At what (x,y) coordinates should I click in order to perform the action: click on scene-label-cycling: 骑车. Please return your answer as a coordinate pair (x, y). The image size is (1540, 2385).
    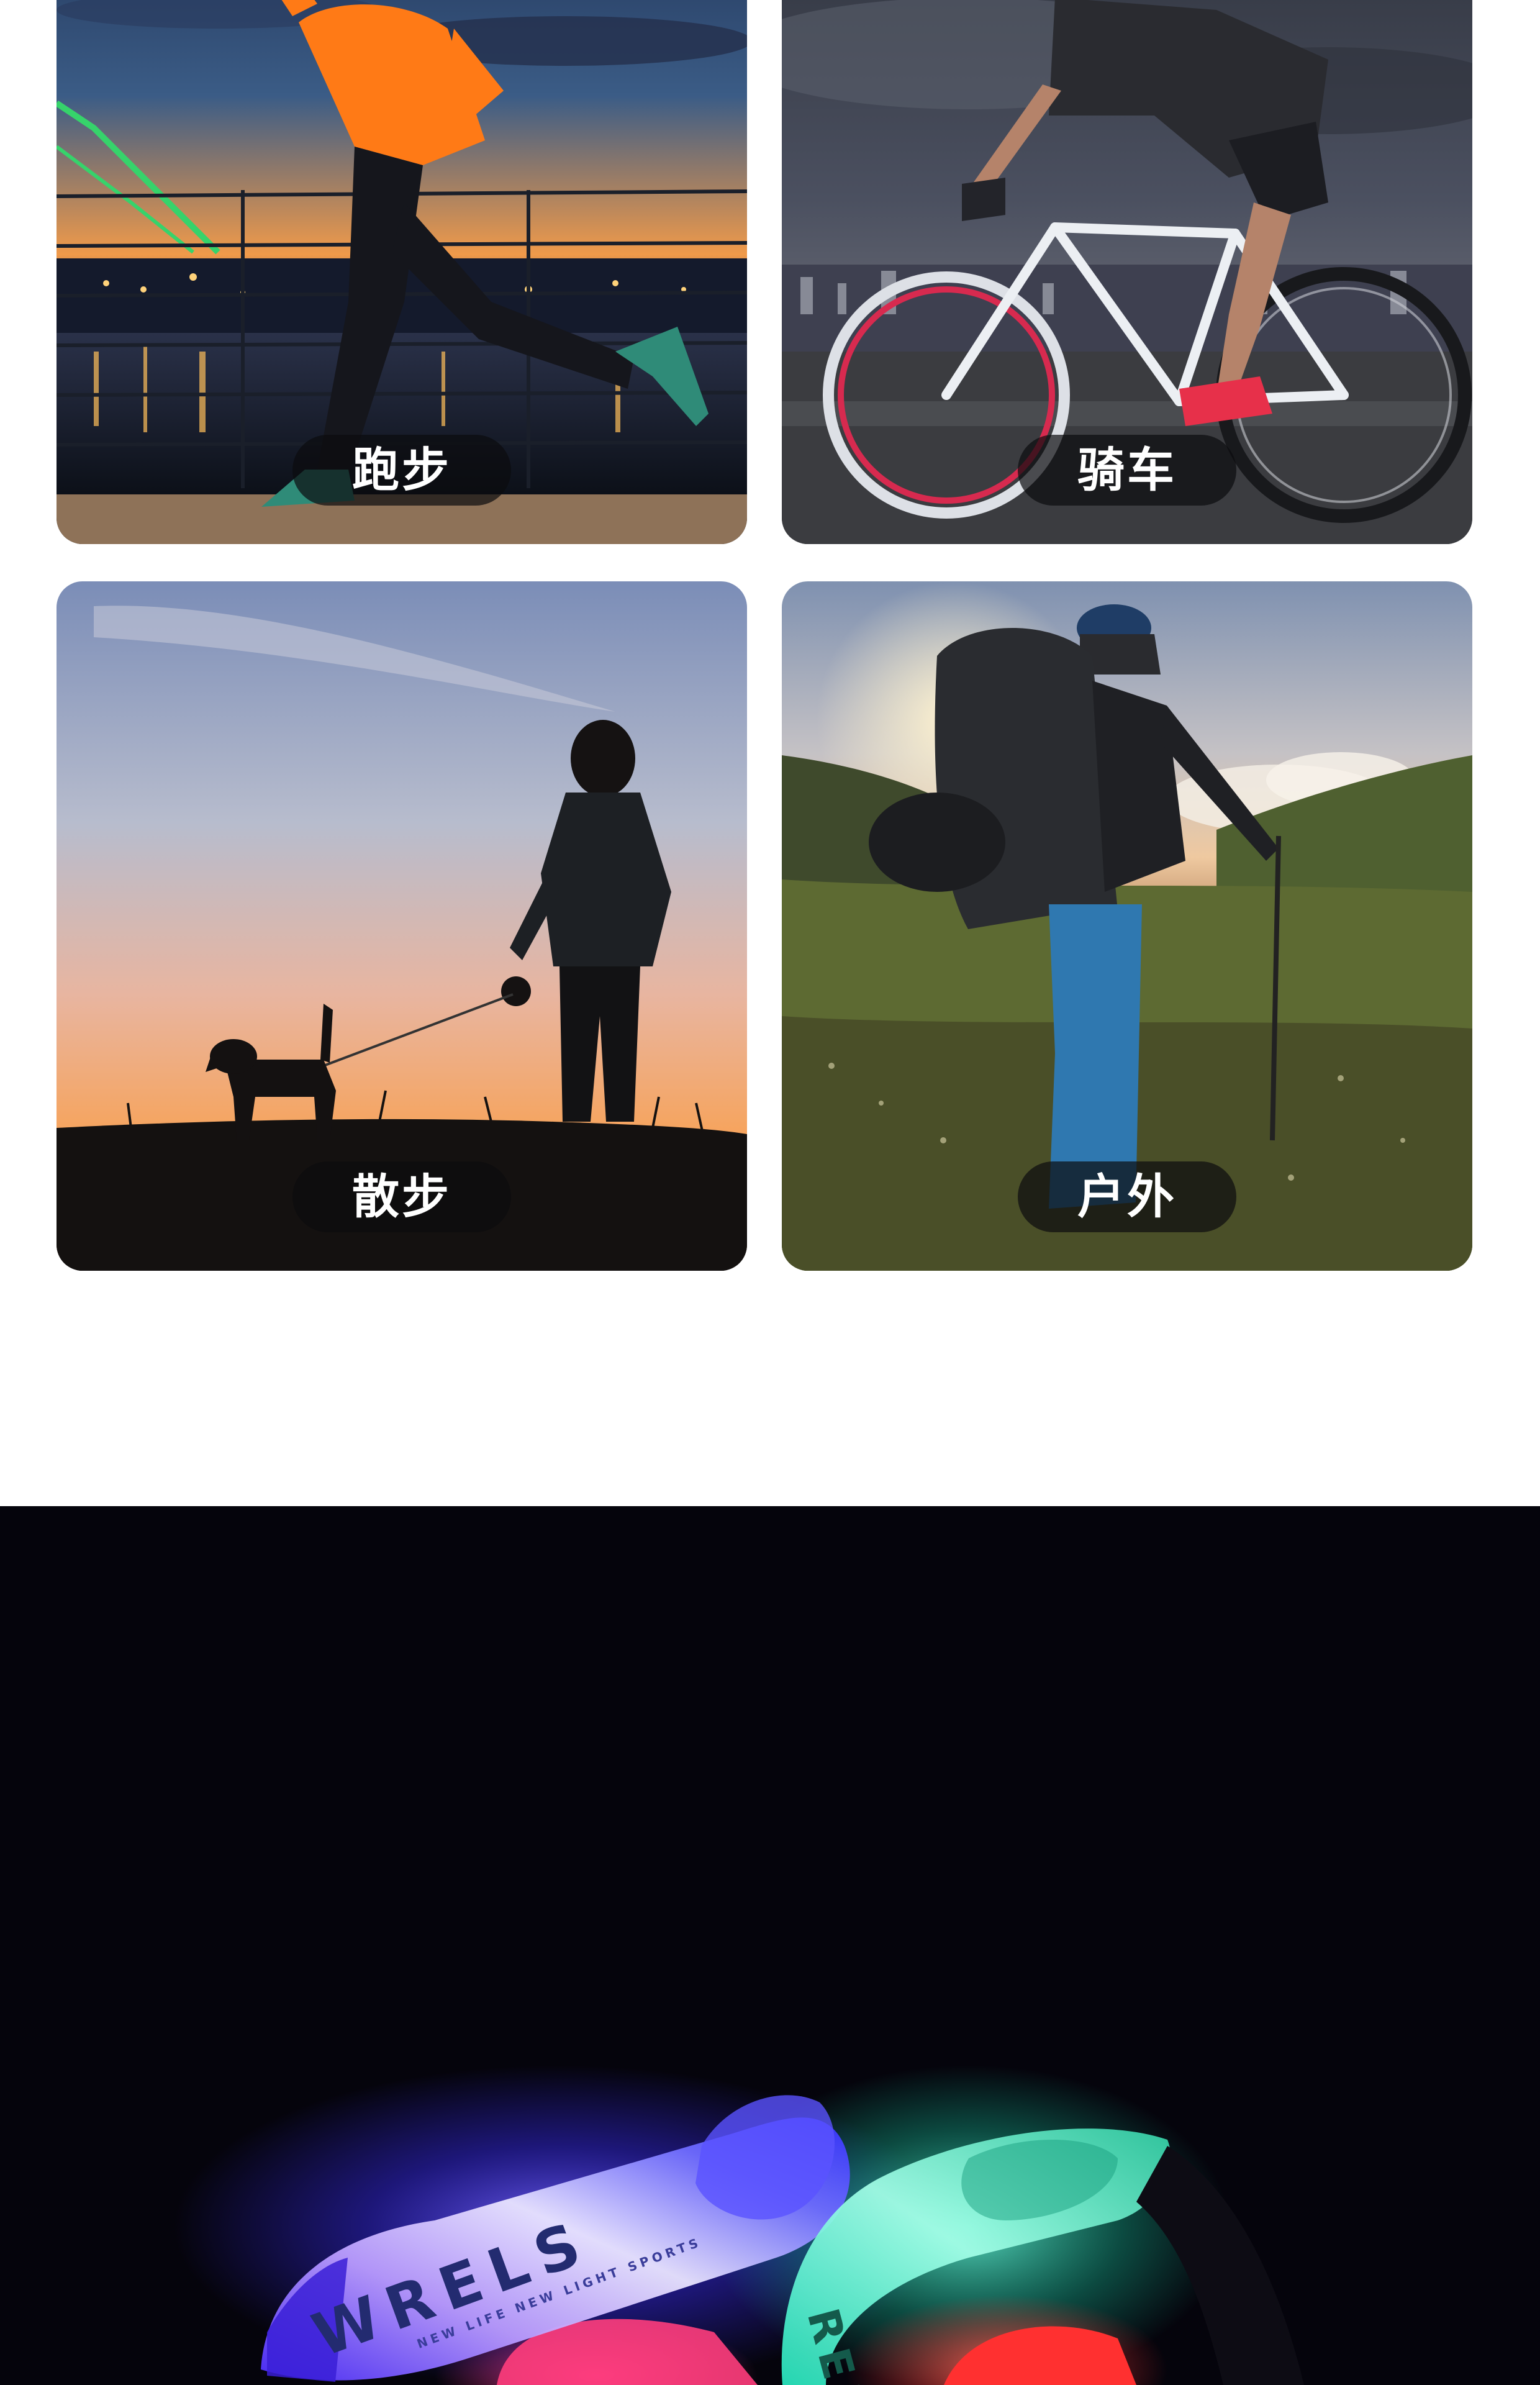
    Looking at the image, I should click on (1127, 470).